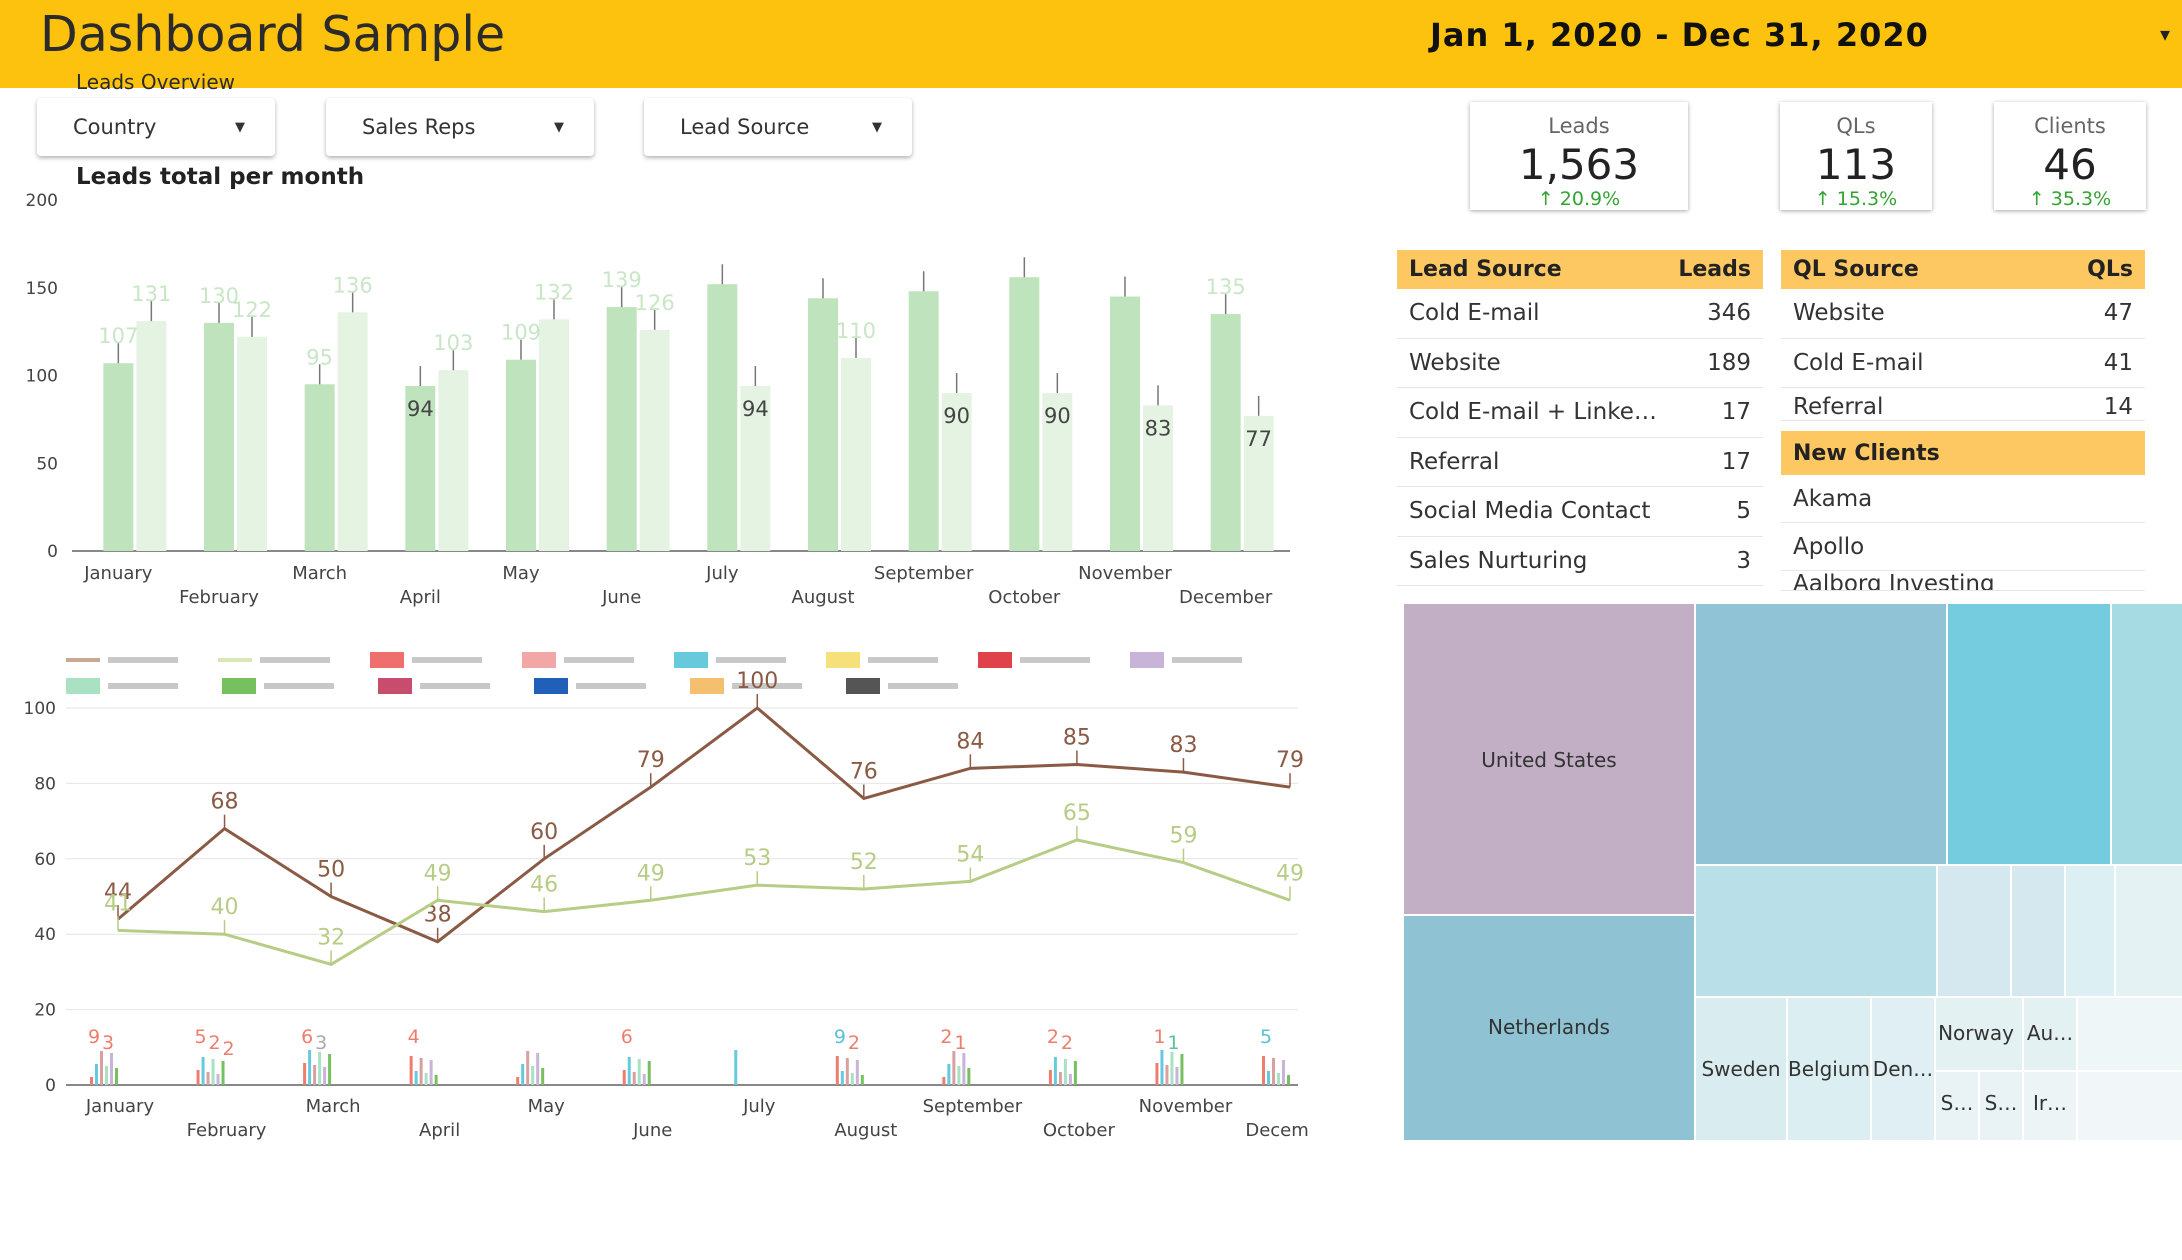 The width and height of the screenshot is (2182, 1260). Describe the element at coordinates (1173, 1043) in the screenshot. I see `small-bar-label: 1` at that location.